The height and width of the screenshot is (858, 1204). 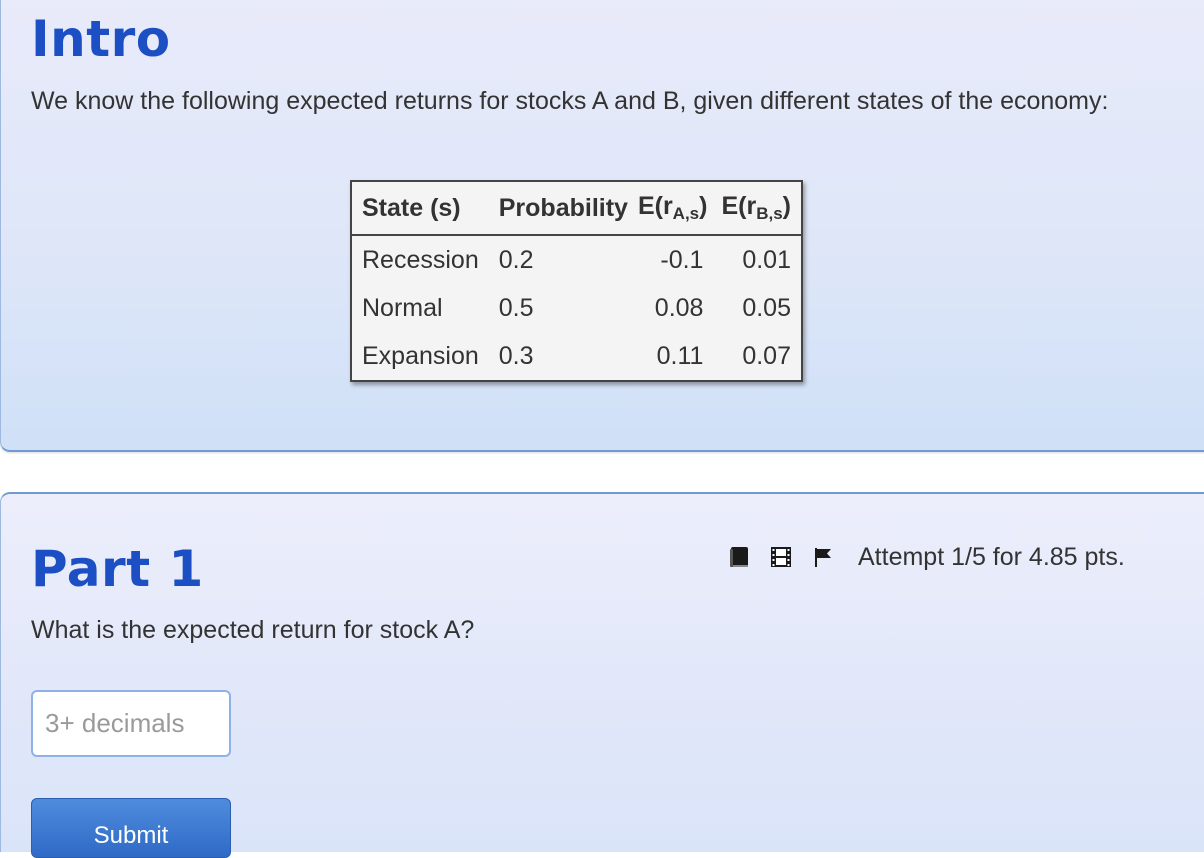 What do you see at coordinates (786, 206) in the screenshot?
I see `header-erb-suffix: )` at bounding box center [786, 206].